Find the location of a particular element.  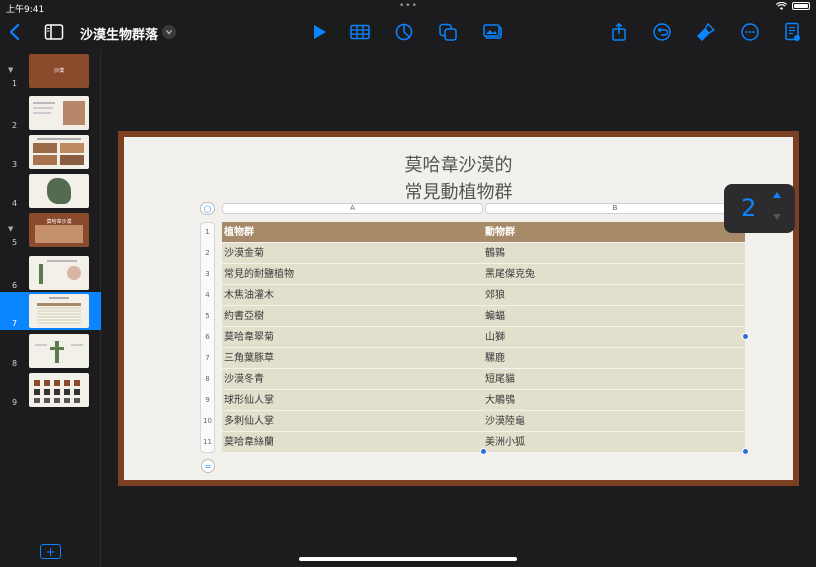

increment-arrow-icon is located at coordinates (777, 195).